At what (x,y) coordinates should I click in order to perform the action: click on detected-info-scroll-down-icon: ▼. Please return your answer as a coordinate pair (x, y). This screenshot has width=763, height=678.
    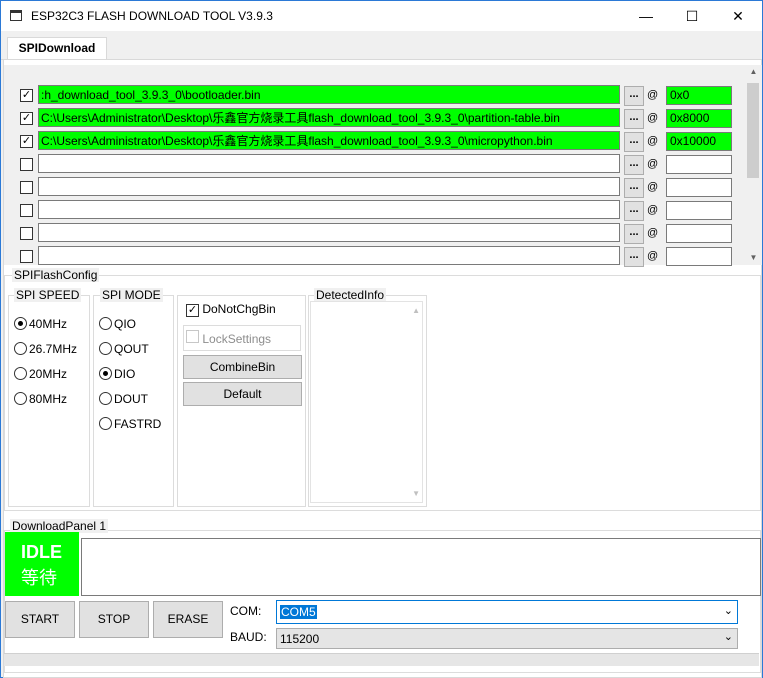
    Looking at the image, I should click on (416, 493).